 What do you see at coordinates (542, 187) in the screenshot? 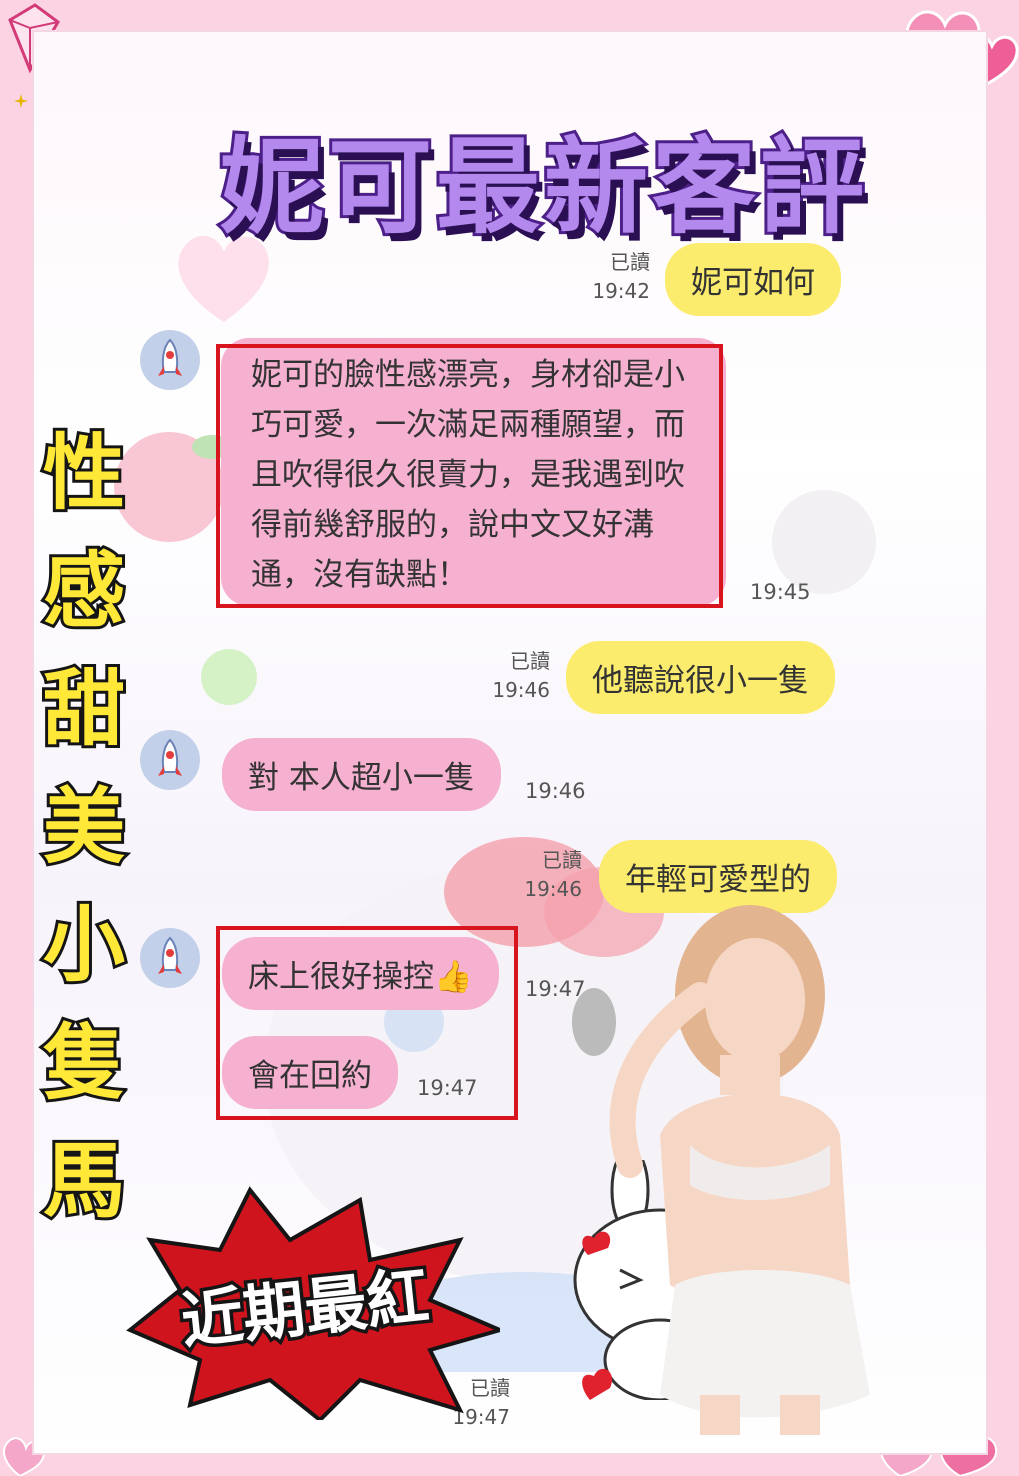
I see `page-title: 妮可最新客評` at bounding box center [542, 187].